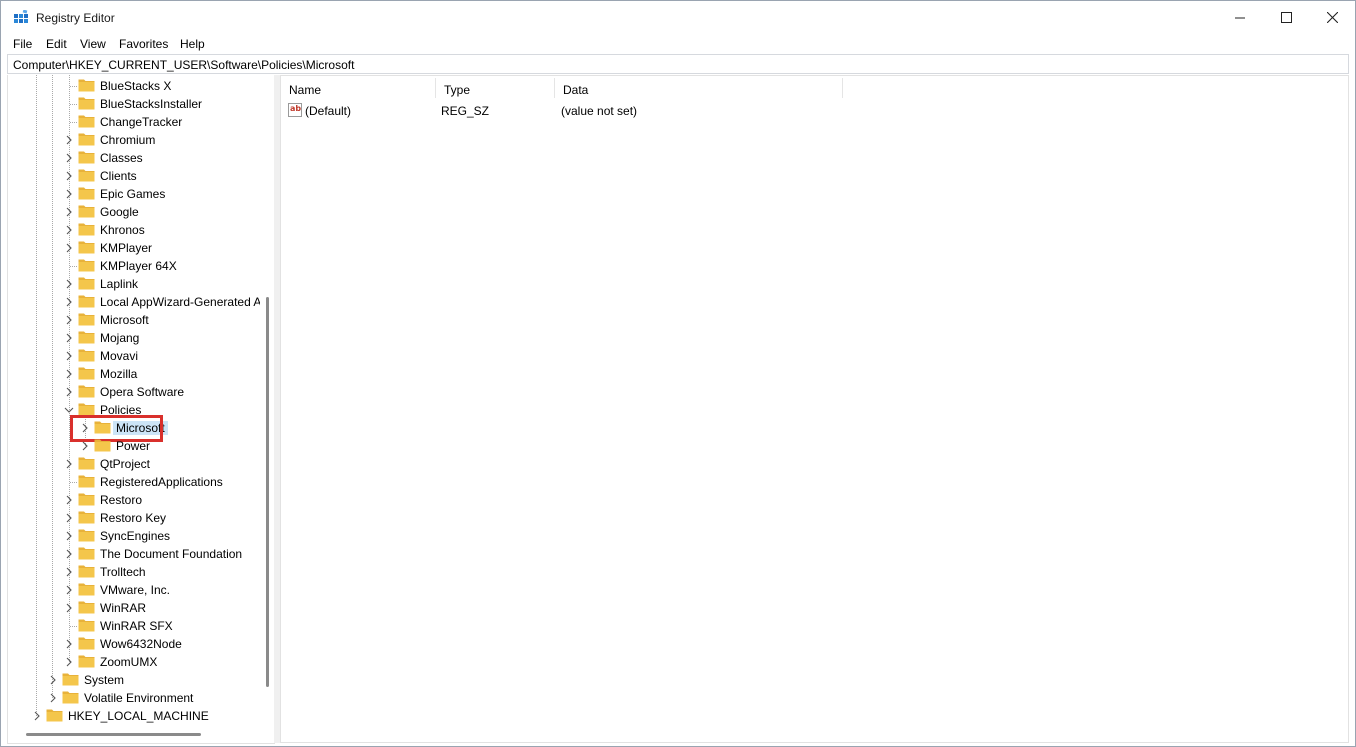 Image resolution: width=1356 pixels, height=747 pixels. I want to click on tree-item-label: SyncEngines, so click(135, 536).